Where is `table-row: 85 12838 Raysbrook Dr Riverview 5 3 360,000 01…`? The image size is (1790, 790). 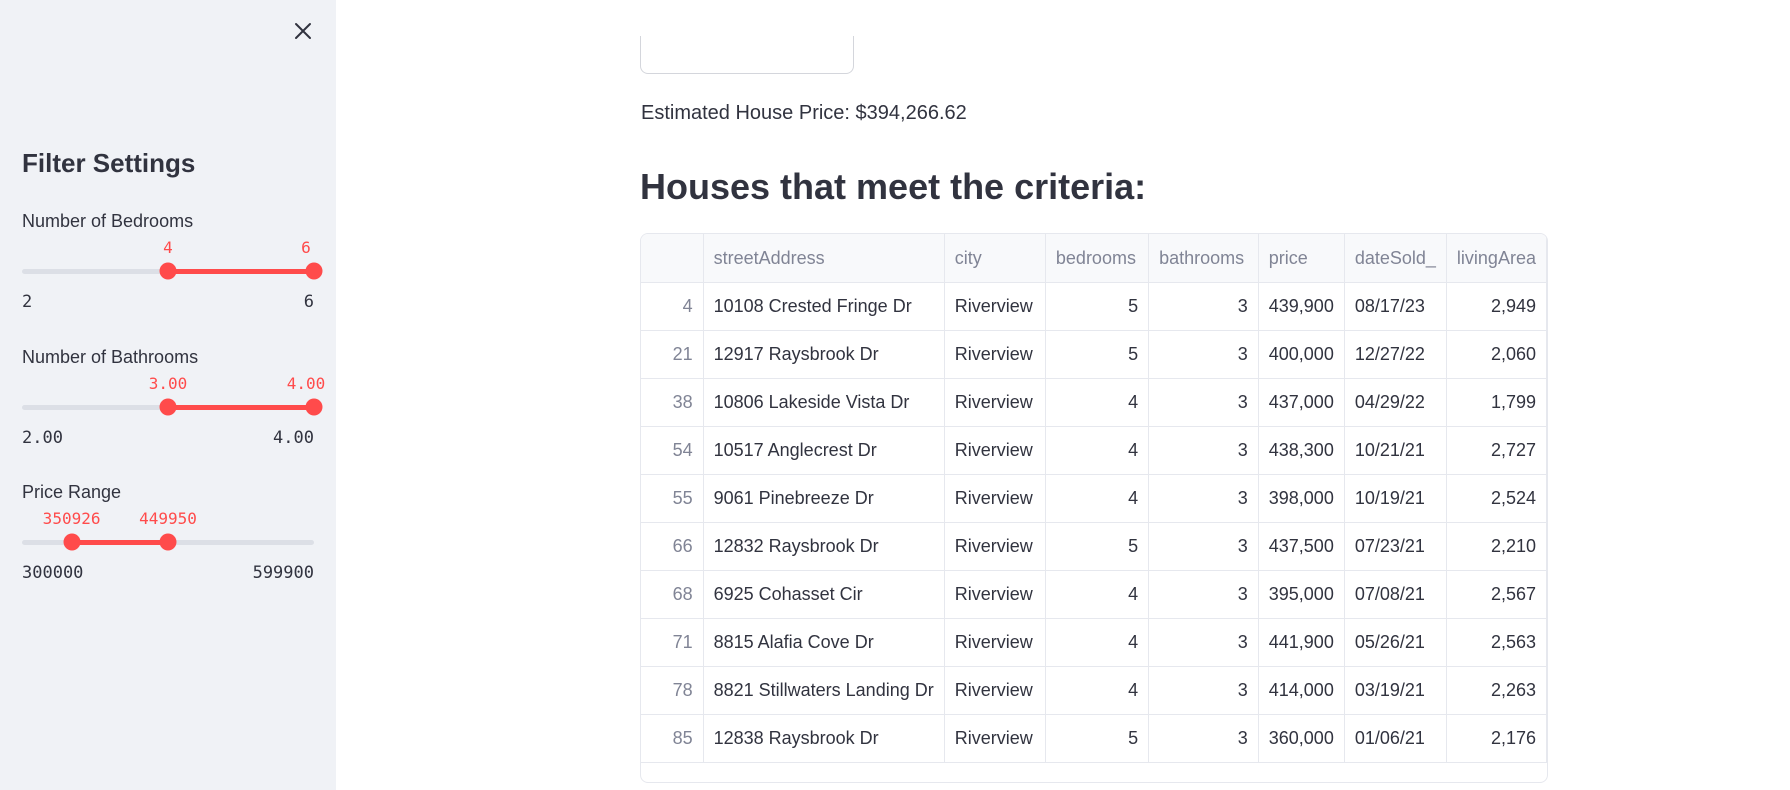 table-row: 85 12838 Raysbrook Dr Riverview 5 3 360,000 01… is located at coordinates (1094, 738).